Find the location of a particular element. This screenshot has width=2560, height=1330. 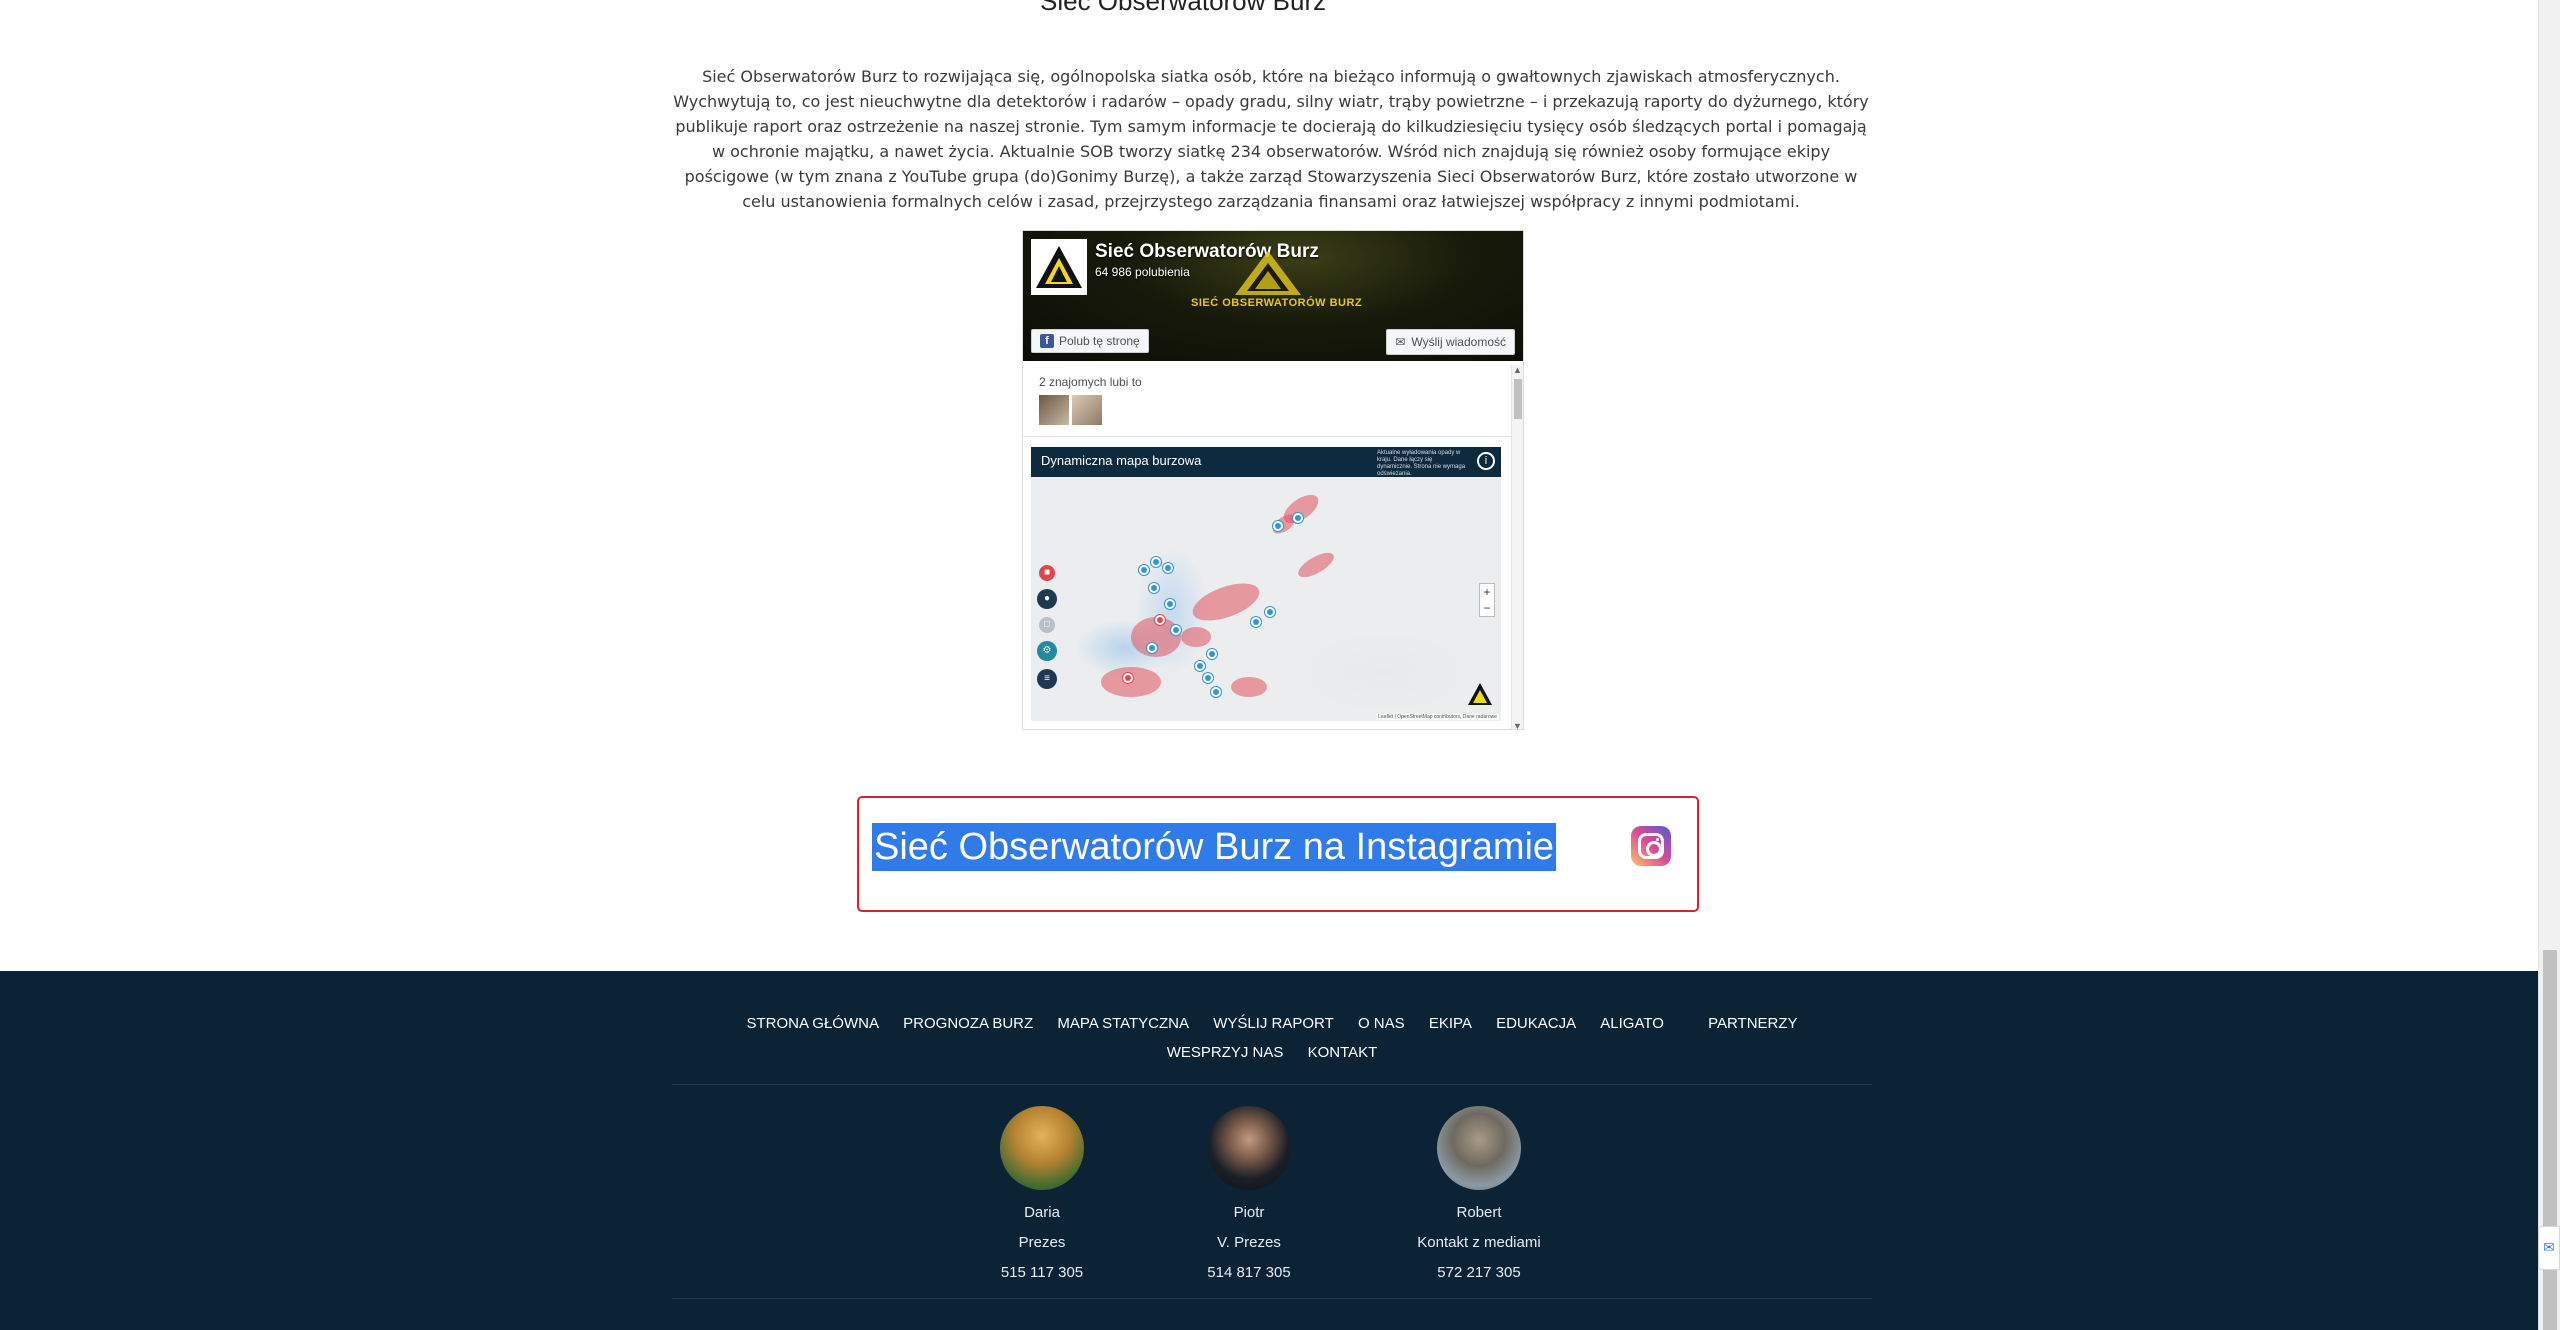

facebook-message-label: Wyślij wiadomość is located at coordinates (1458, 342).